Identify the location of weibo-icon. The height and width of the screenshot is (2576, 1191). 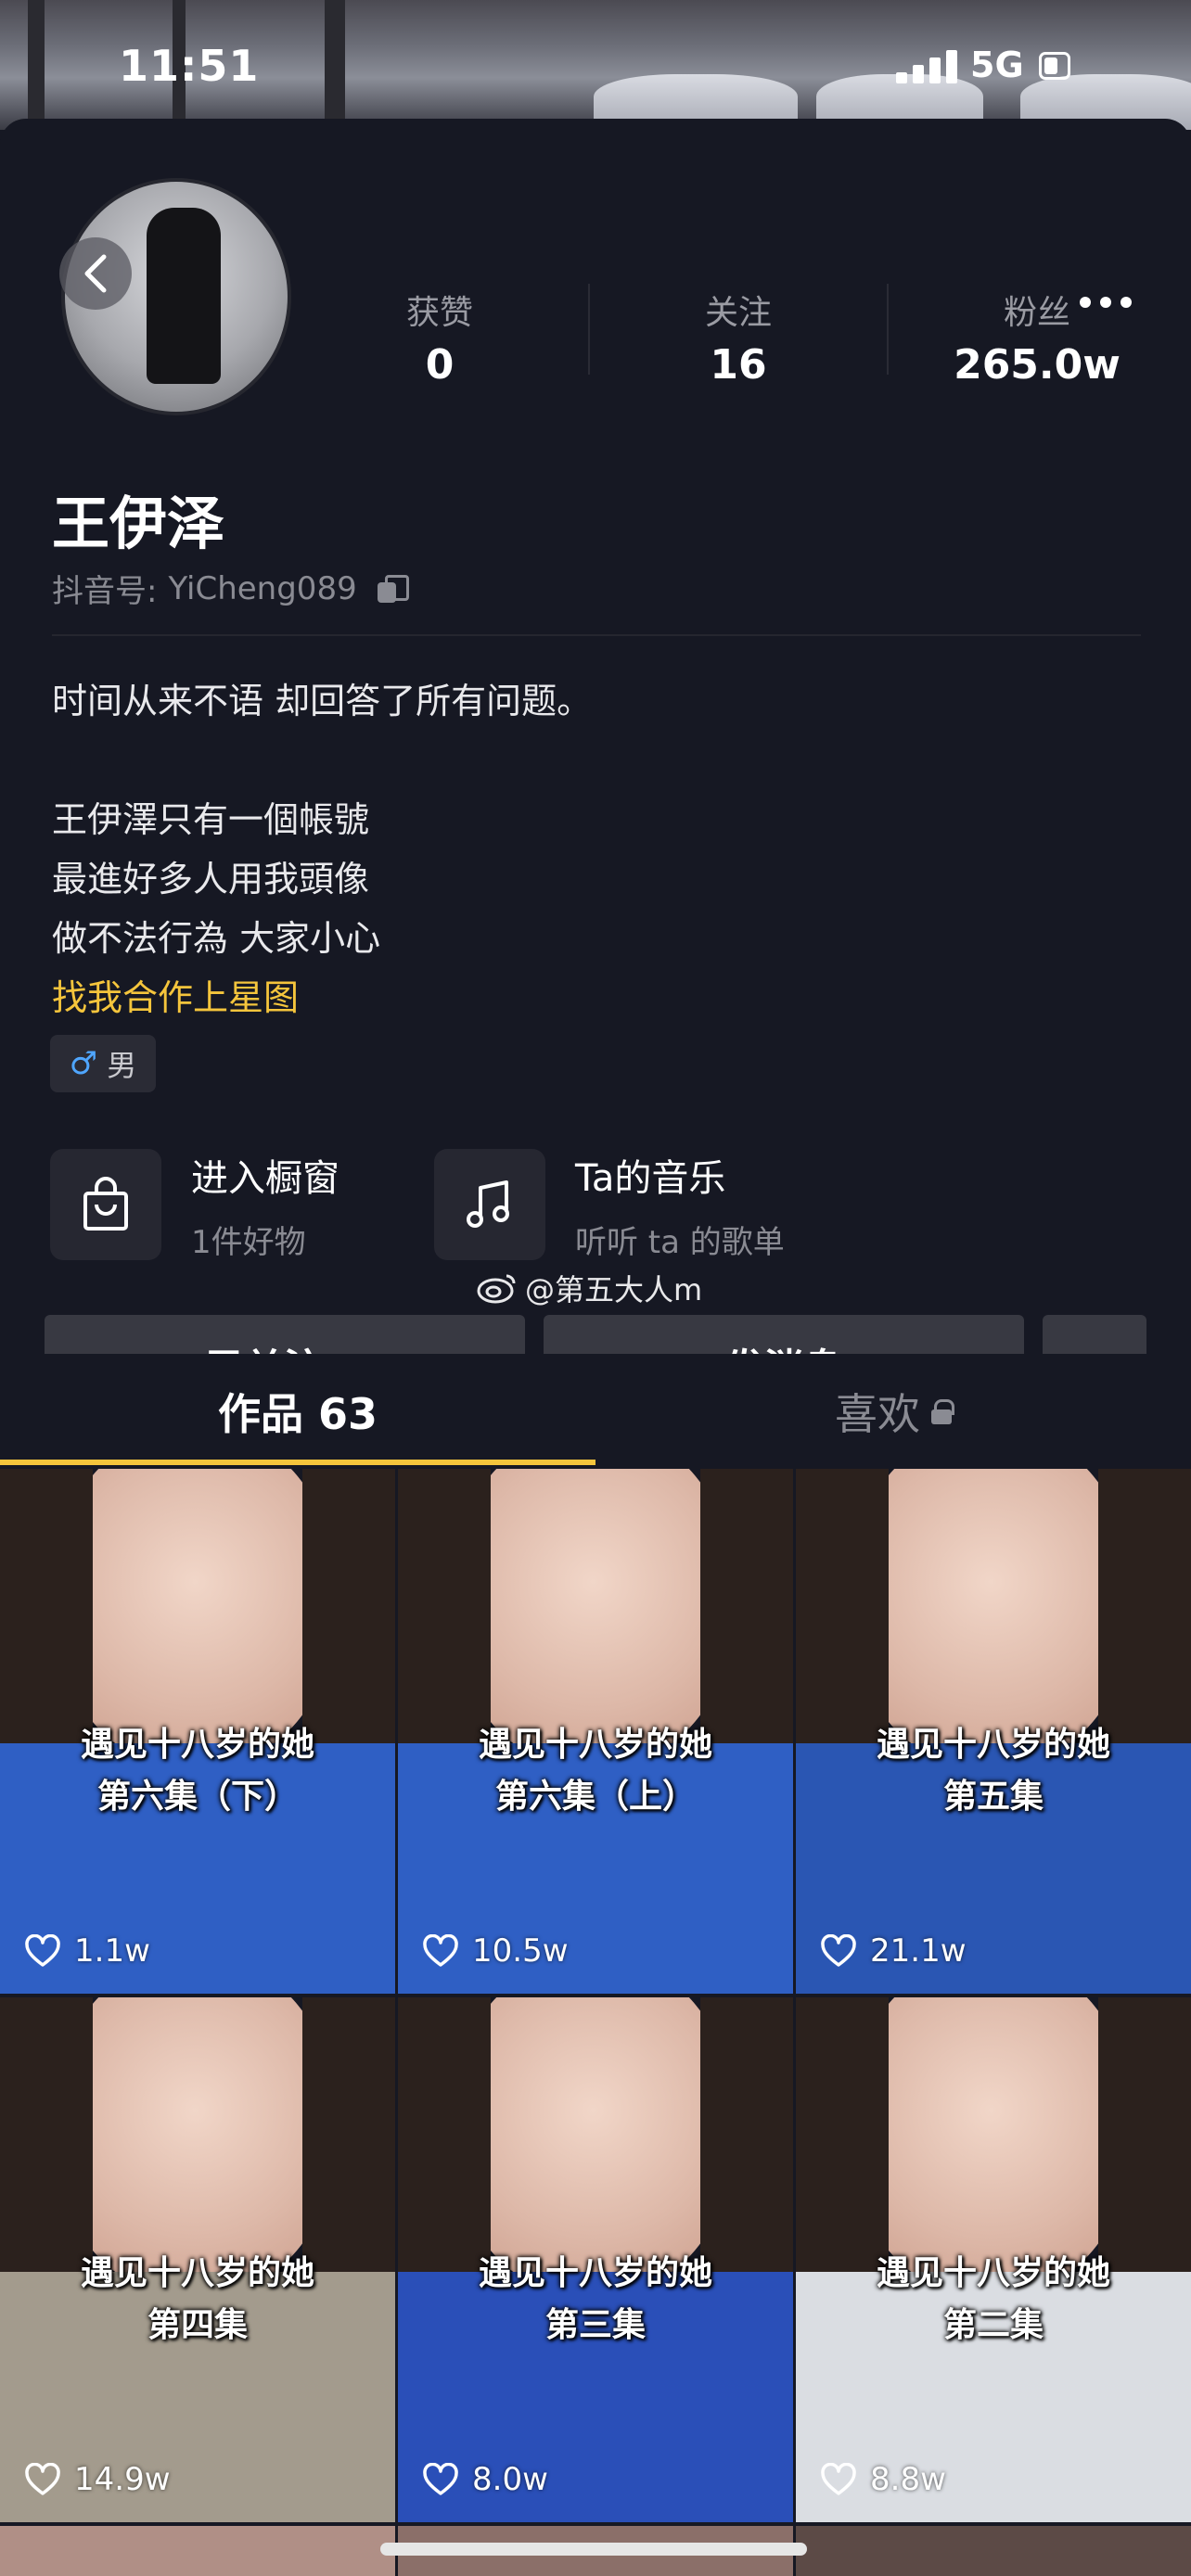
(497, 1289).